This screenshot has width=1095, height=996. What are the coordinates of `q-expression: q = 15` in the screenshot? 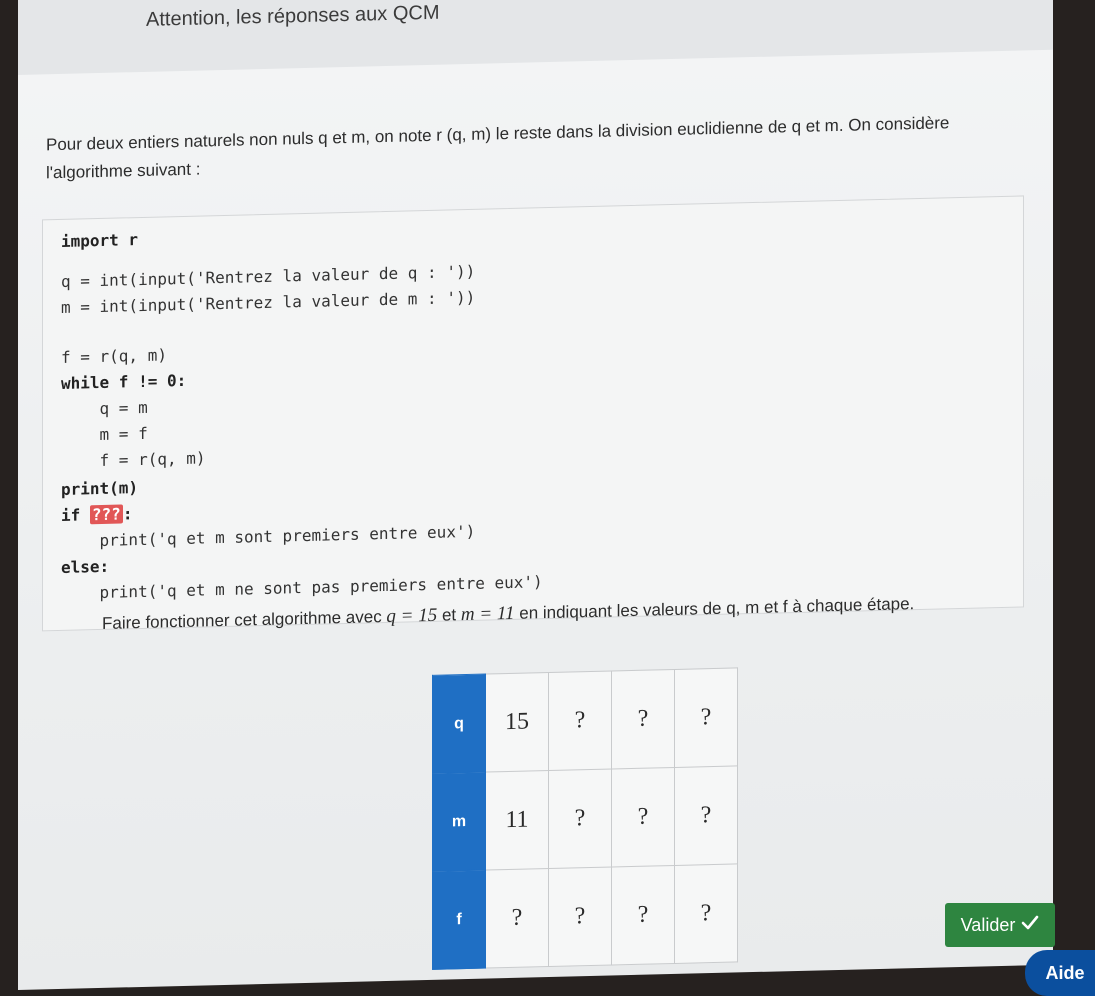 It's located at (412, 615).